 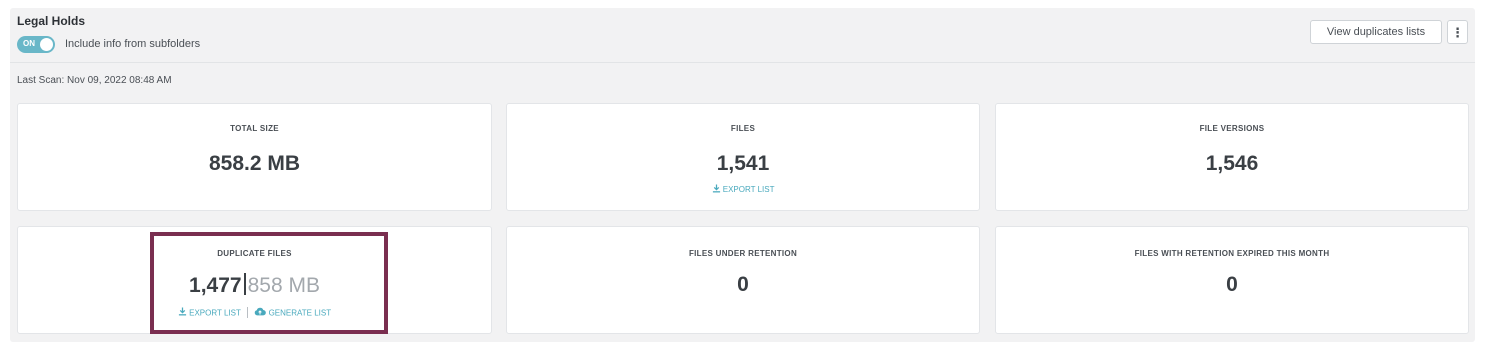 I want to click on file-versions-card: FILE VERSIONS 1,546, so click(x=1232, y=157).